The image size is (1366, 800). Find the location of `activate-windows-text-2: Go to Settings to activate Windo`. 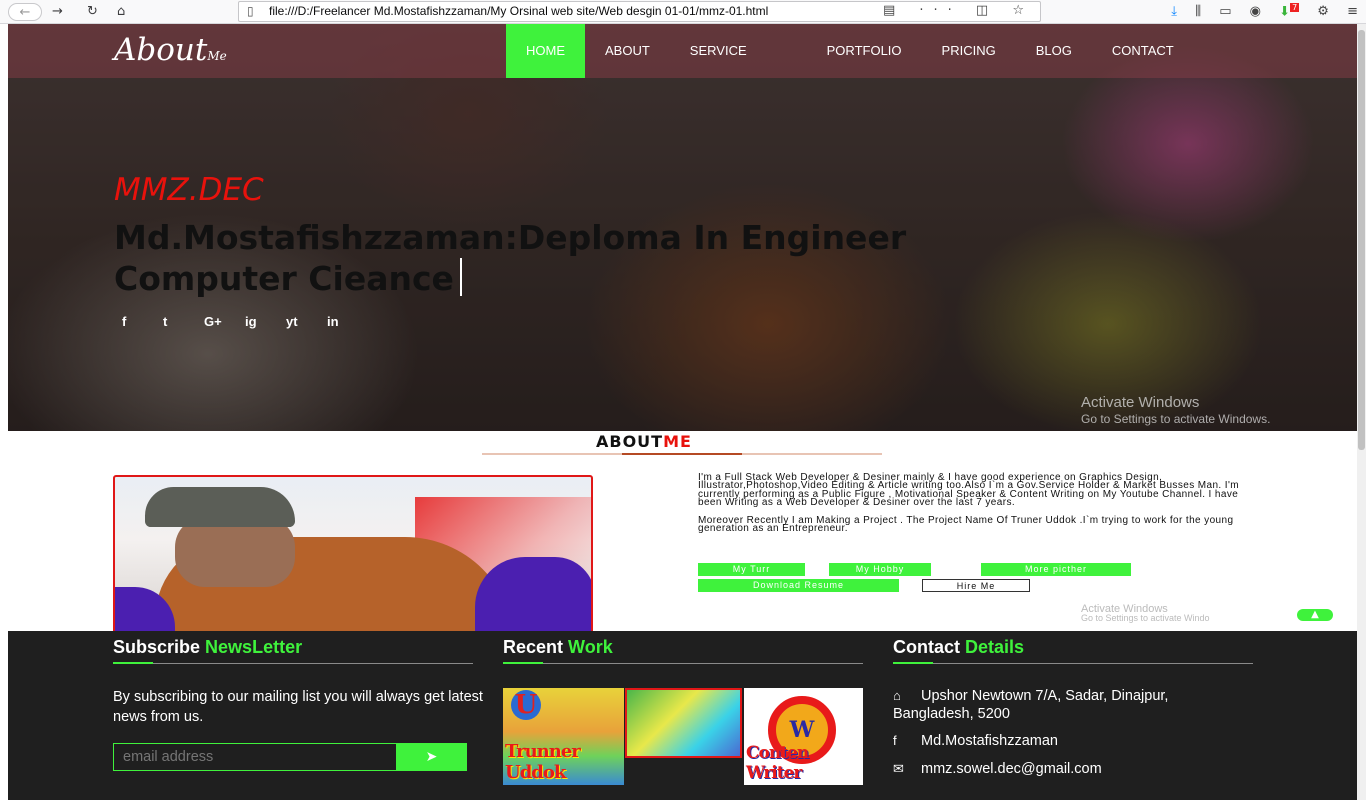

activate-windows-text-2: Go to Settings to activate Windo is located at coordinates (1145, 618).